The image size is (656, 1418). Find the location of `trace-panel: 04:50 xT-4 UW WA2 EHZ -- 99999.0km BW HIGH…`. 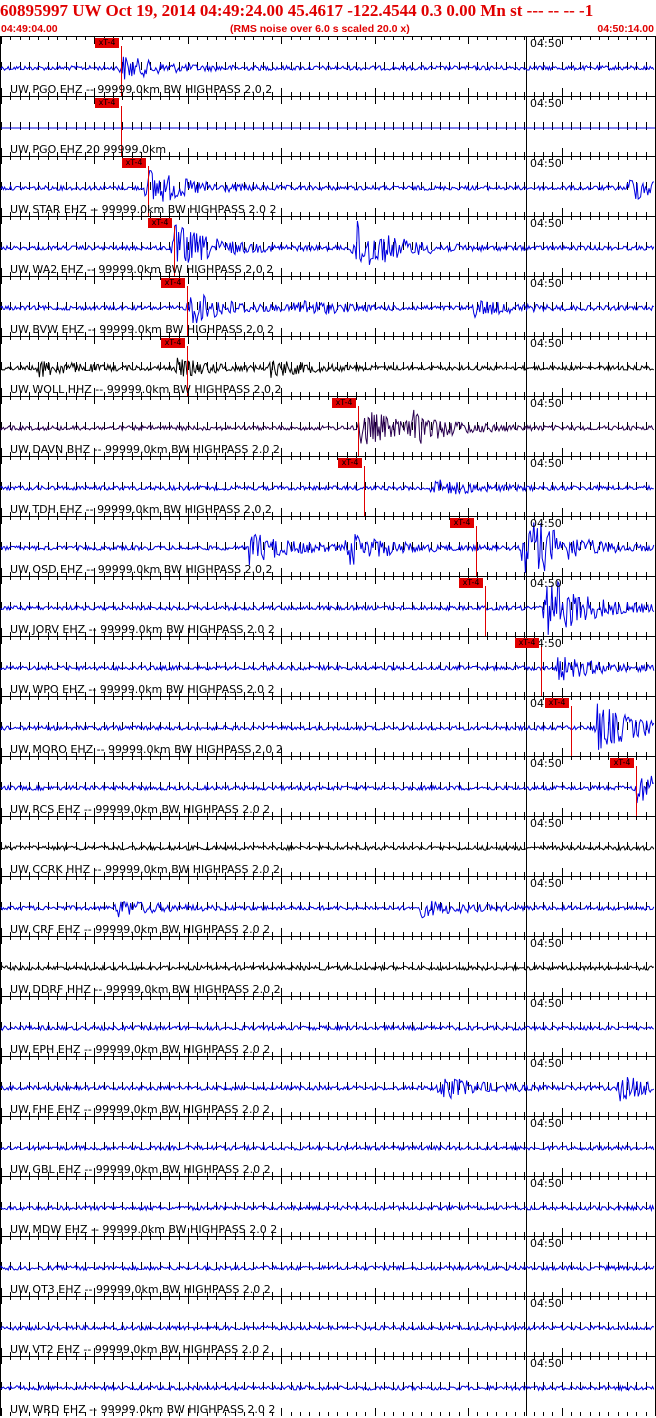

trace-panel: 04:50 xT-4 UW WA2 EHZ -- 99999.0km BW HIGH… is located at coordinates (328, 246).